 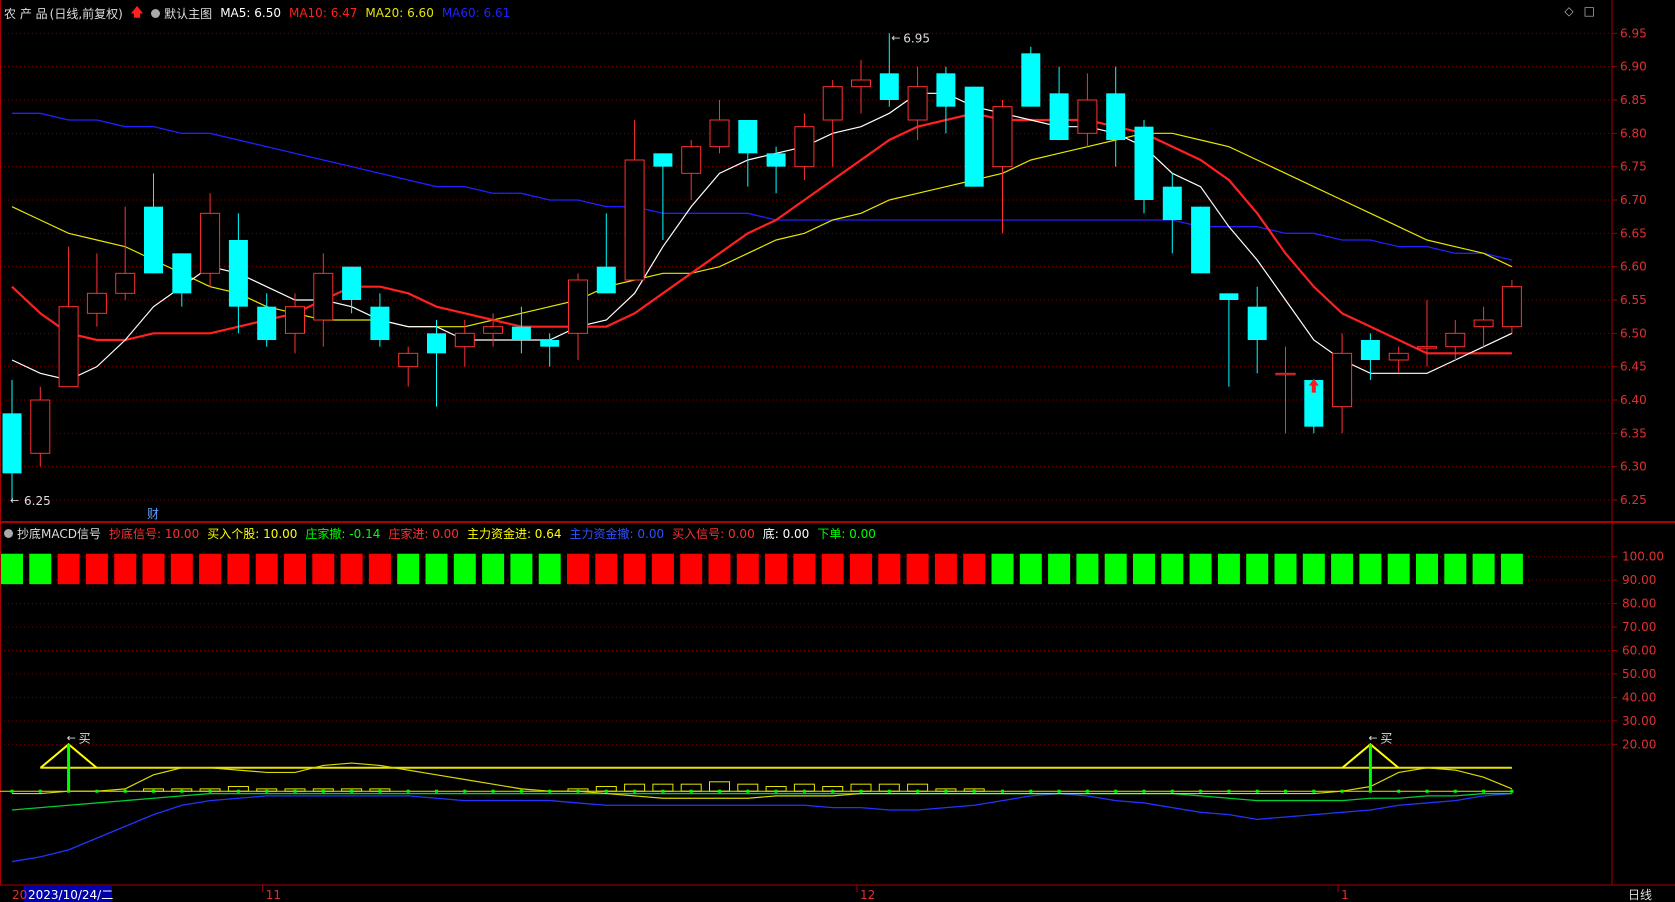 What do you see at coordinates (363, 533) in the screenshot?
I see `indicator-item-value: -0.14` at bounding box center [363, 533].